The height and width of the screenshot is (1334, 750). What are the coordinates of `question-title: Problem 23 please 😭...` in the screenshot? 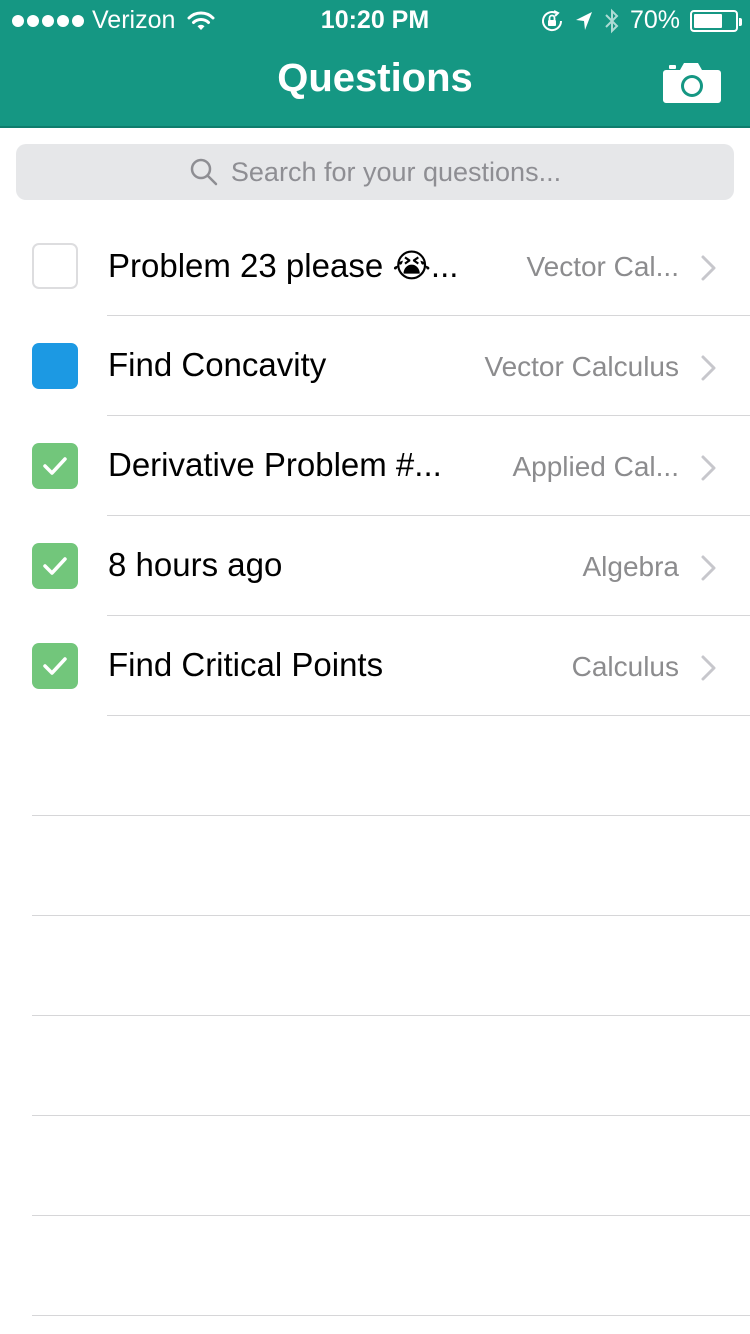 It's located at (283, 265).